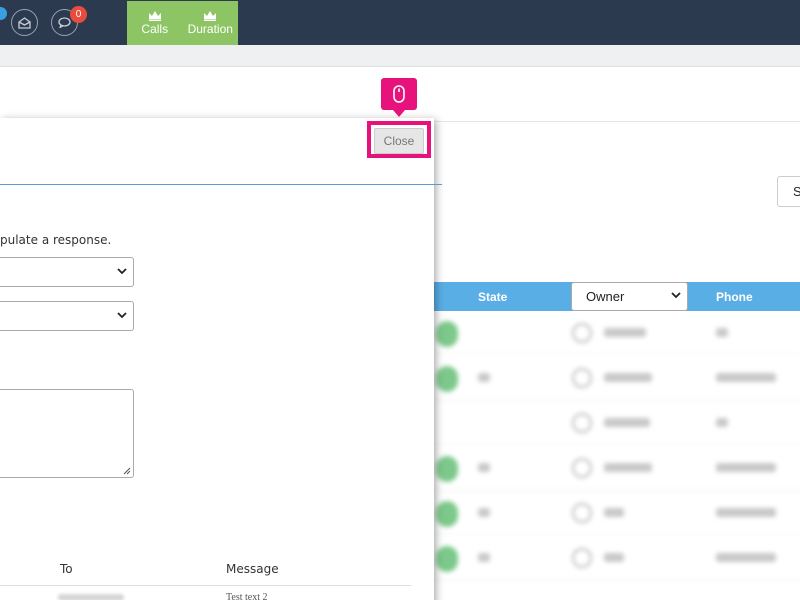 The width and height of the screenshot is (800, 600). I want to click on stats-tabs: Calls Duration, so click(182, 23).